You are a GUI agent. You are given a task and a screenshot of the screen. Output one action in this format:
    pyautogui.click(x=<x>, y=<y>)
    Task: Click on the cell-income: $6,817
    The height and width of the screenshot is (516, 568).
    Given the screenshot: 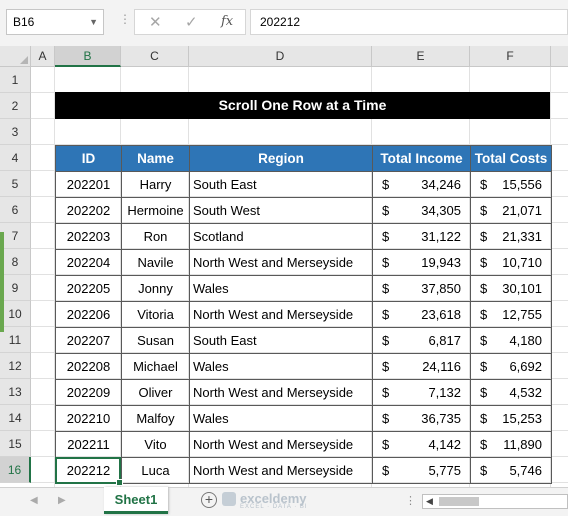 What is the action you would take?
    pyautogui.click(x=421, y=340)
    